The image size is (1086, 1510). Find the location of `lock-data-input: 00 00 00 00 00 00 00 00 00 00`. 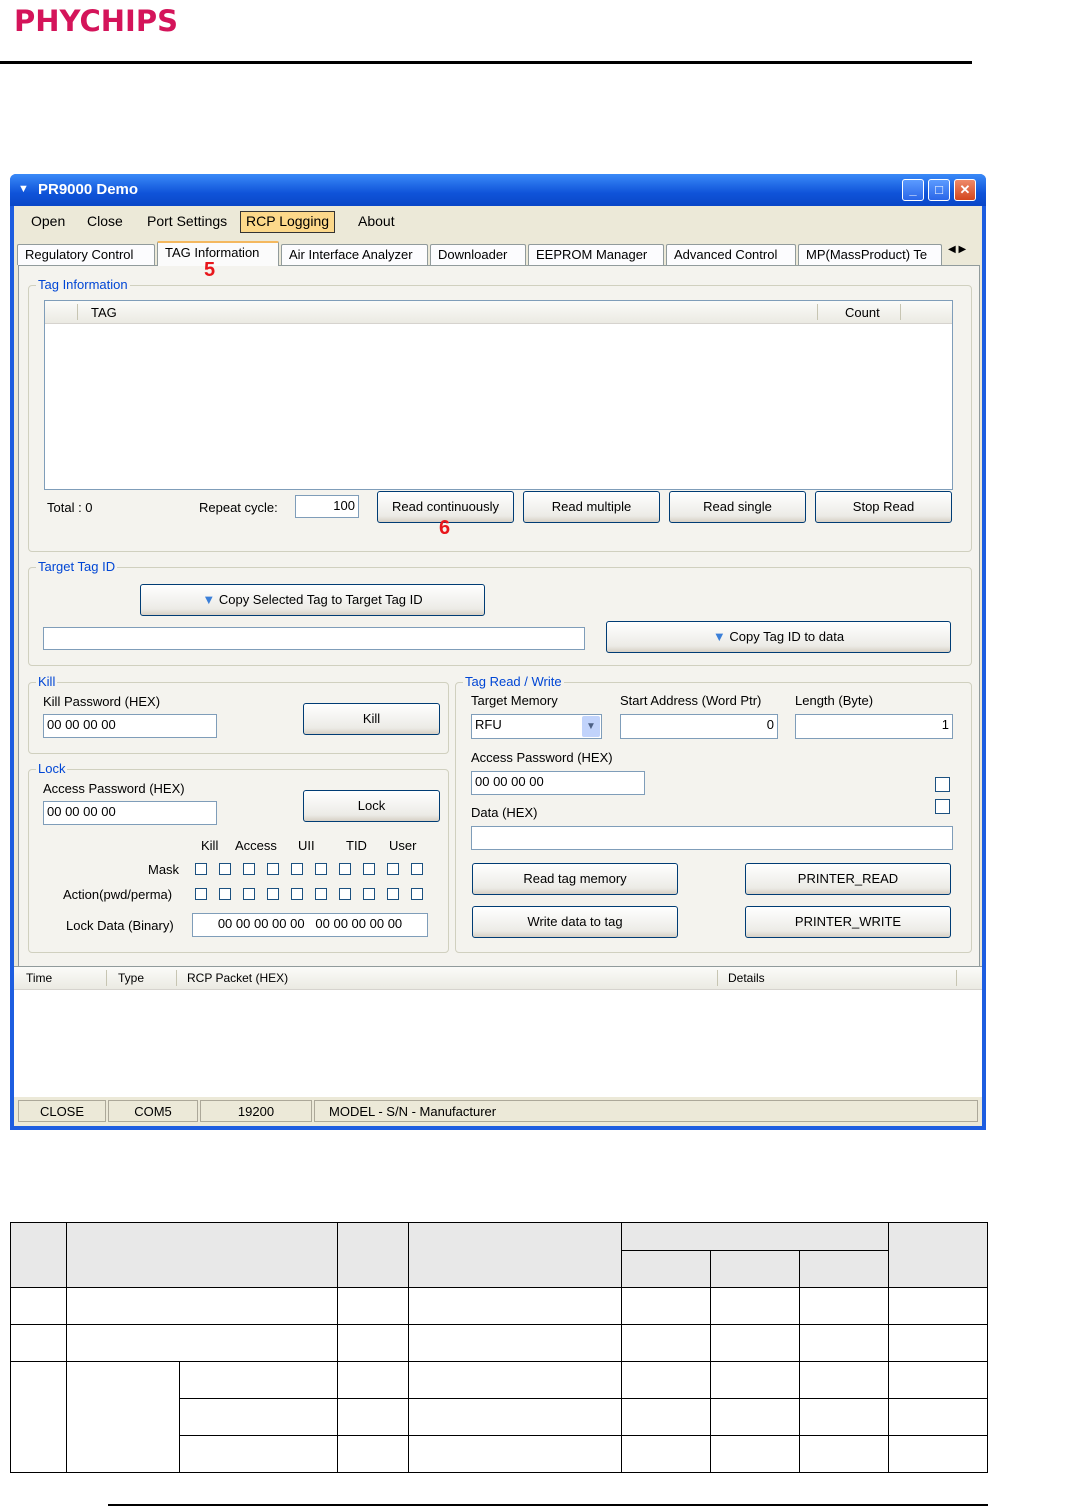

lock-data-input: 00 00 00 00 00 00 00 00 00 00 is located at coordinates (310, 925).